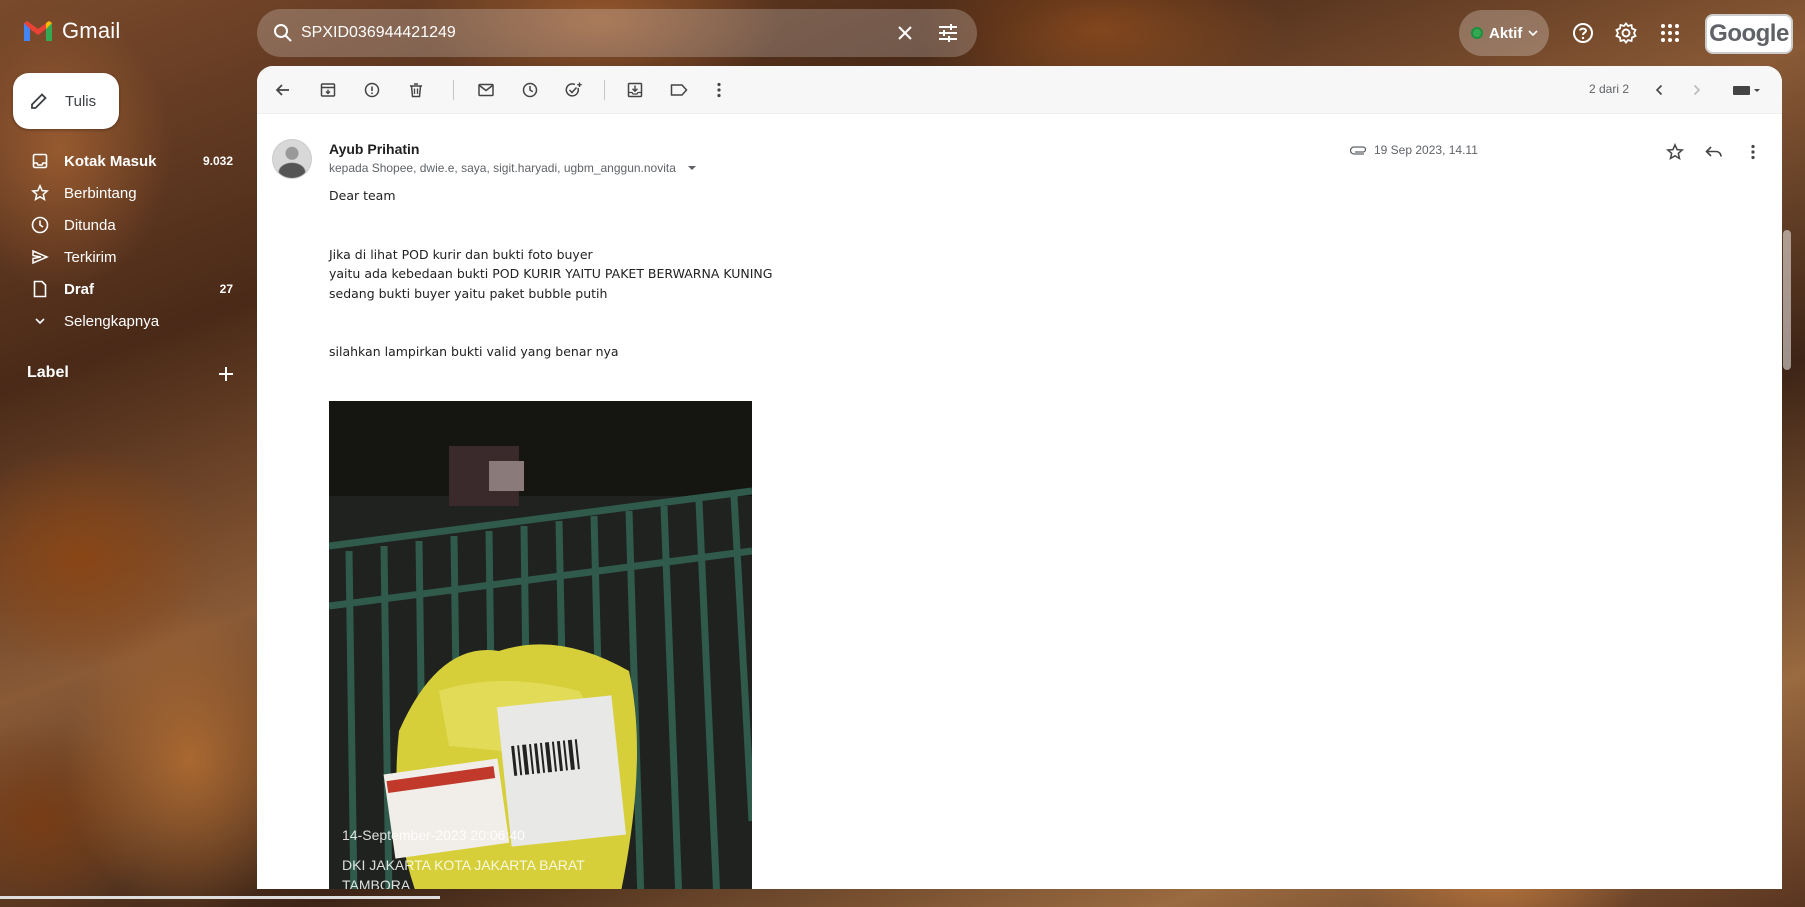  I want to click on apps-button, so click(1670, 33).